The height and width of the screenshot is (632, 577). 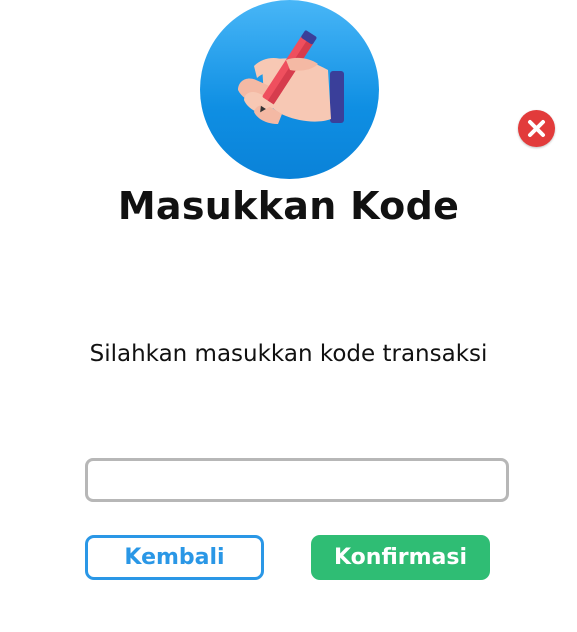 I want to click on dialog-title: Masukkan Kode, so click(x=288, y=206).